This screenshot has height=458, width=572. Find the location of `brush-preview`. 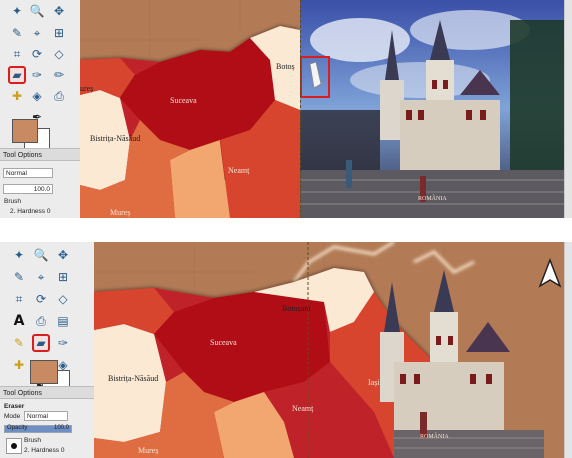

brush-preview is located at coordinates (14, 446).